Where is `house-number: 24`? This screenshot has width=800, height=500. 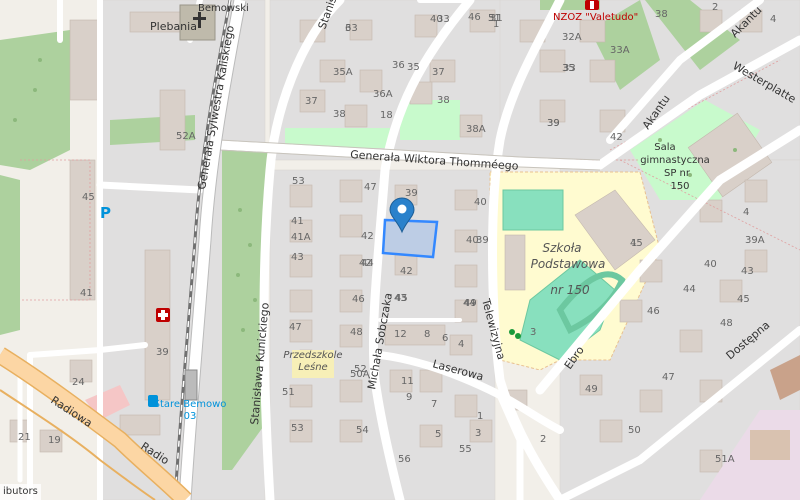 house-number: 24 is located at coordinates (78, 382).